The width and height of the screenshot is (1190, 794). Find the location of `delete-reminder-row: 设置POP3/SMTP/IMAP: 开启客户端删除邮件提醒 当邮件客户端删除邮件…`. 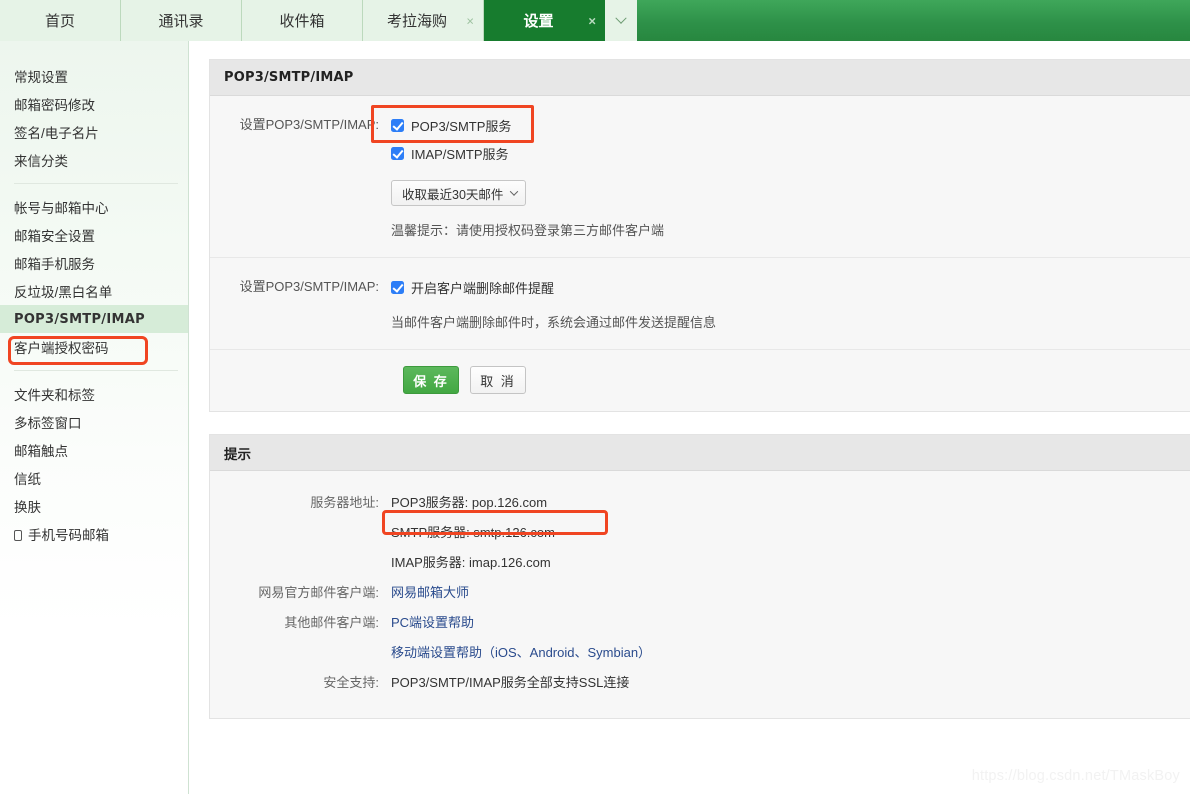

delete-reminder-row: 设置POP3/SMTP/IMAP: 开启客户端删除邮件提醒 当邮件客户端删除邮件… is located at coordinates (700, 304).